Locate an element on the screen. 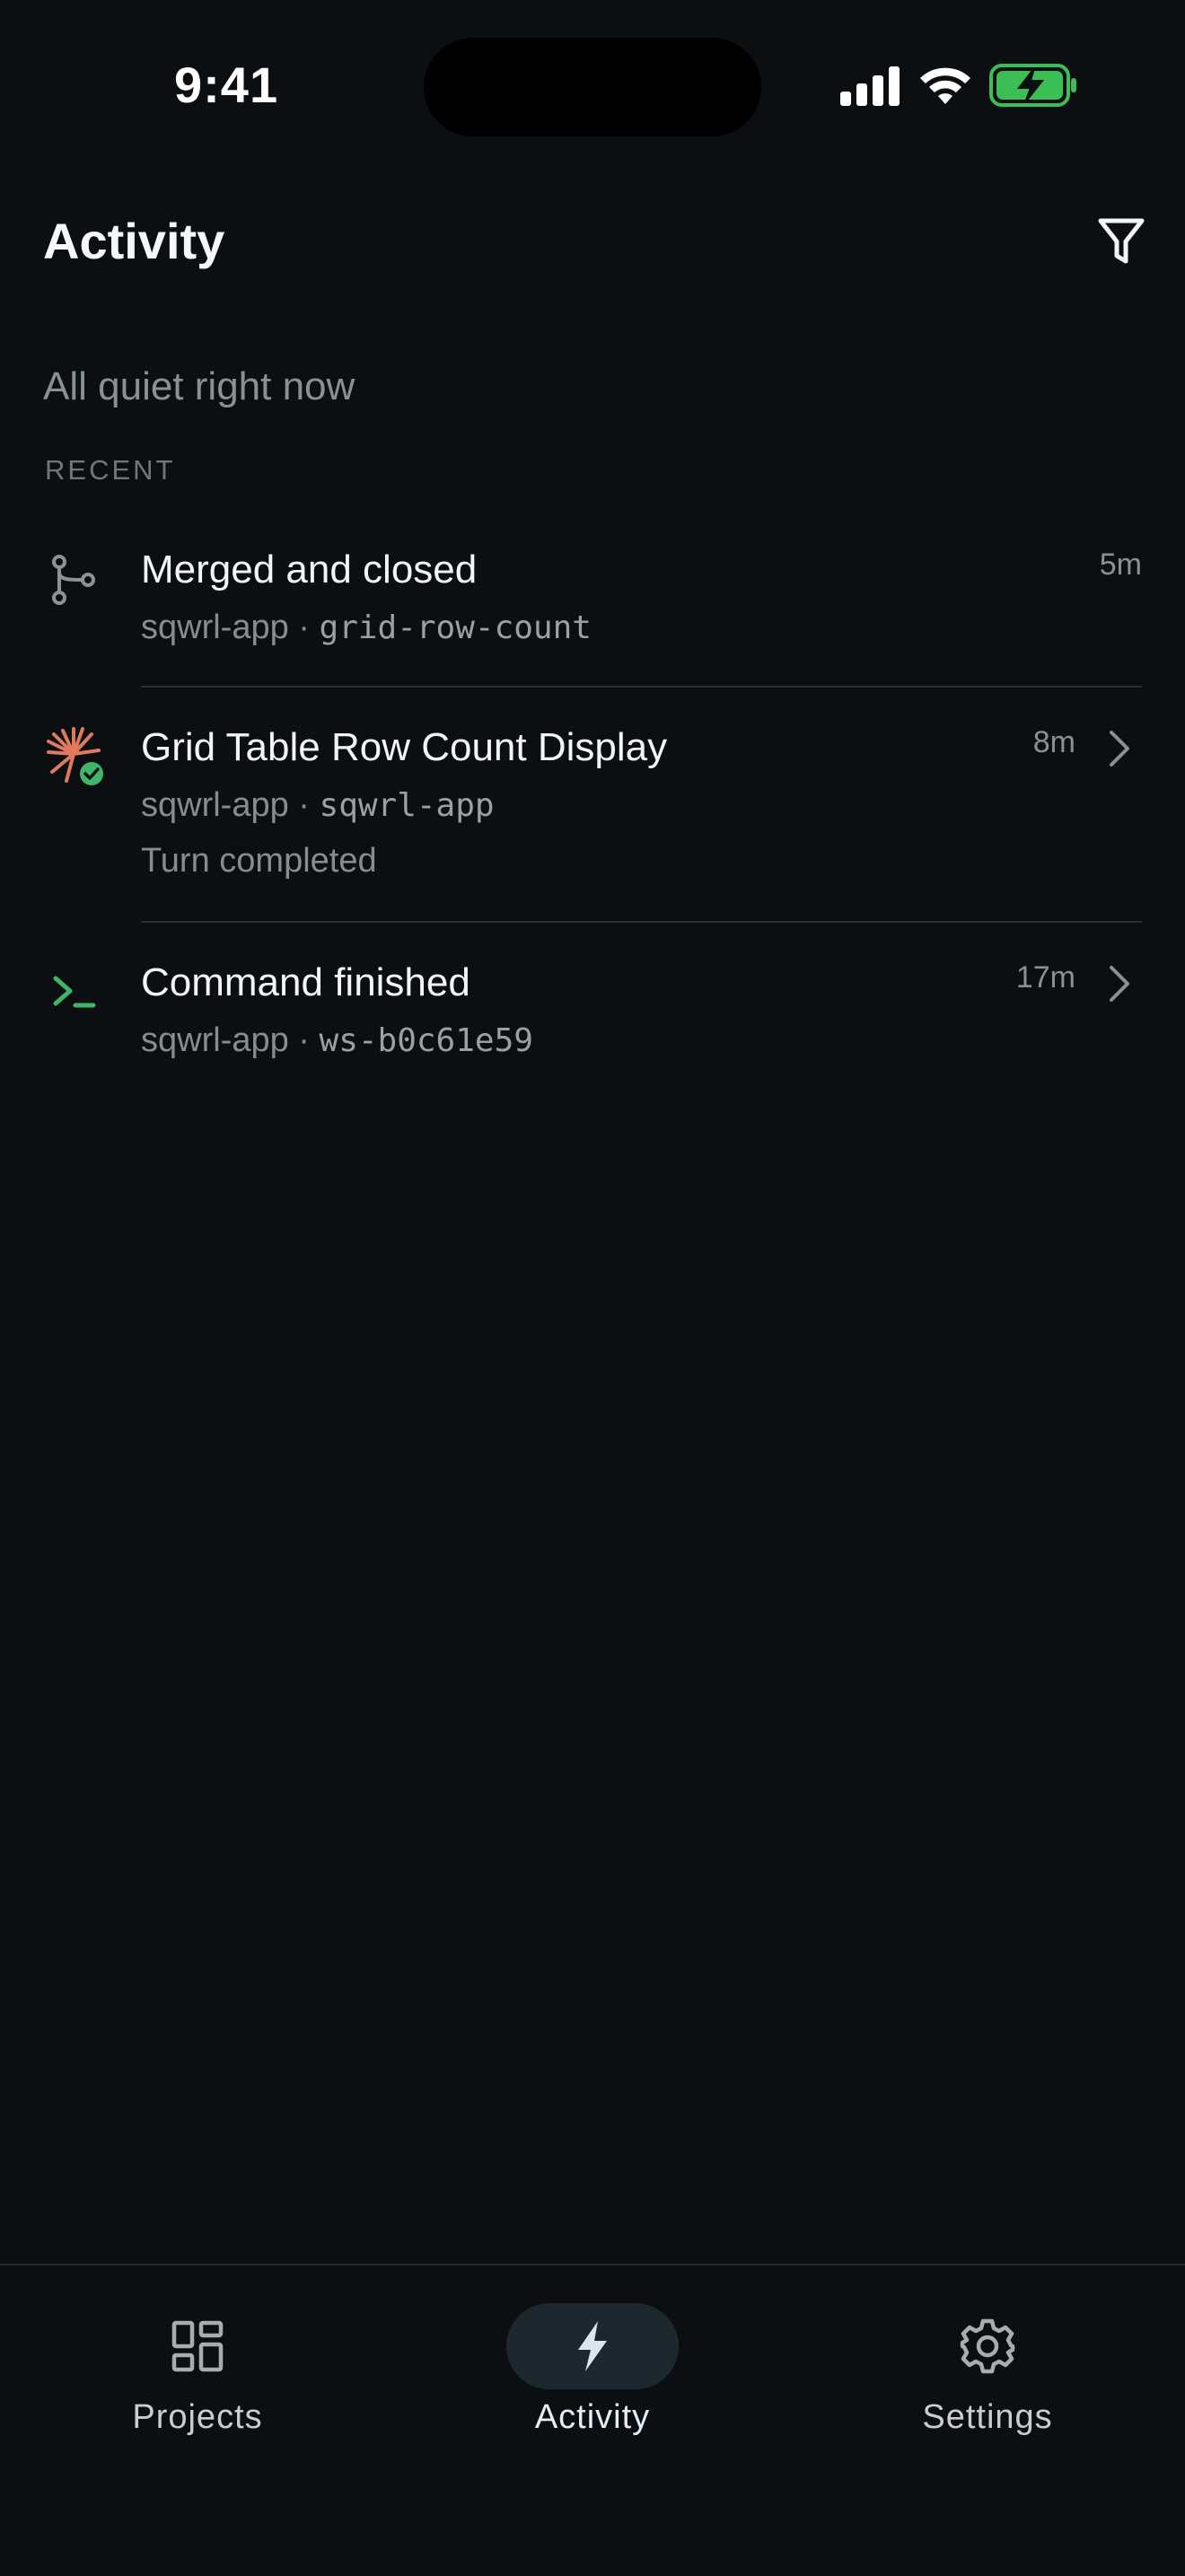  activity-status: Turn completed is located at coordinates (259, 861).